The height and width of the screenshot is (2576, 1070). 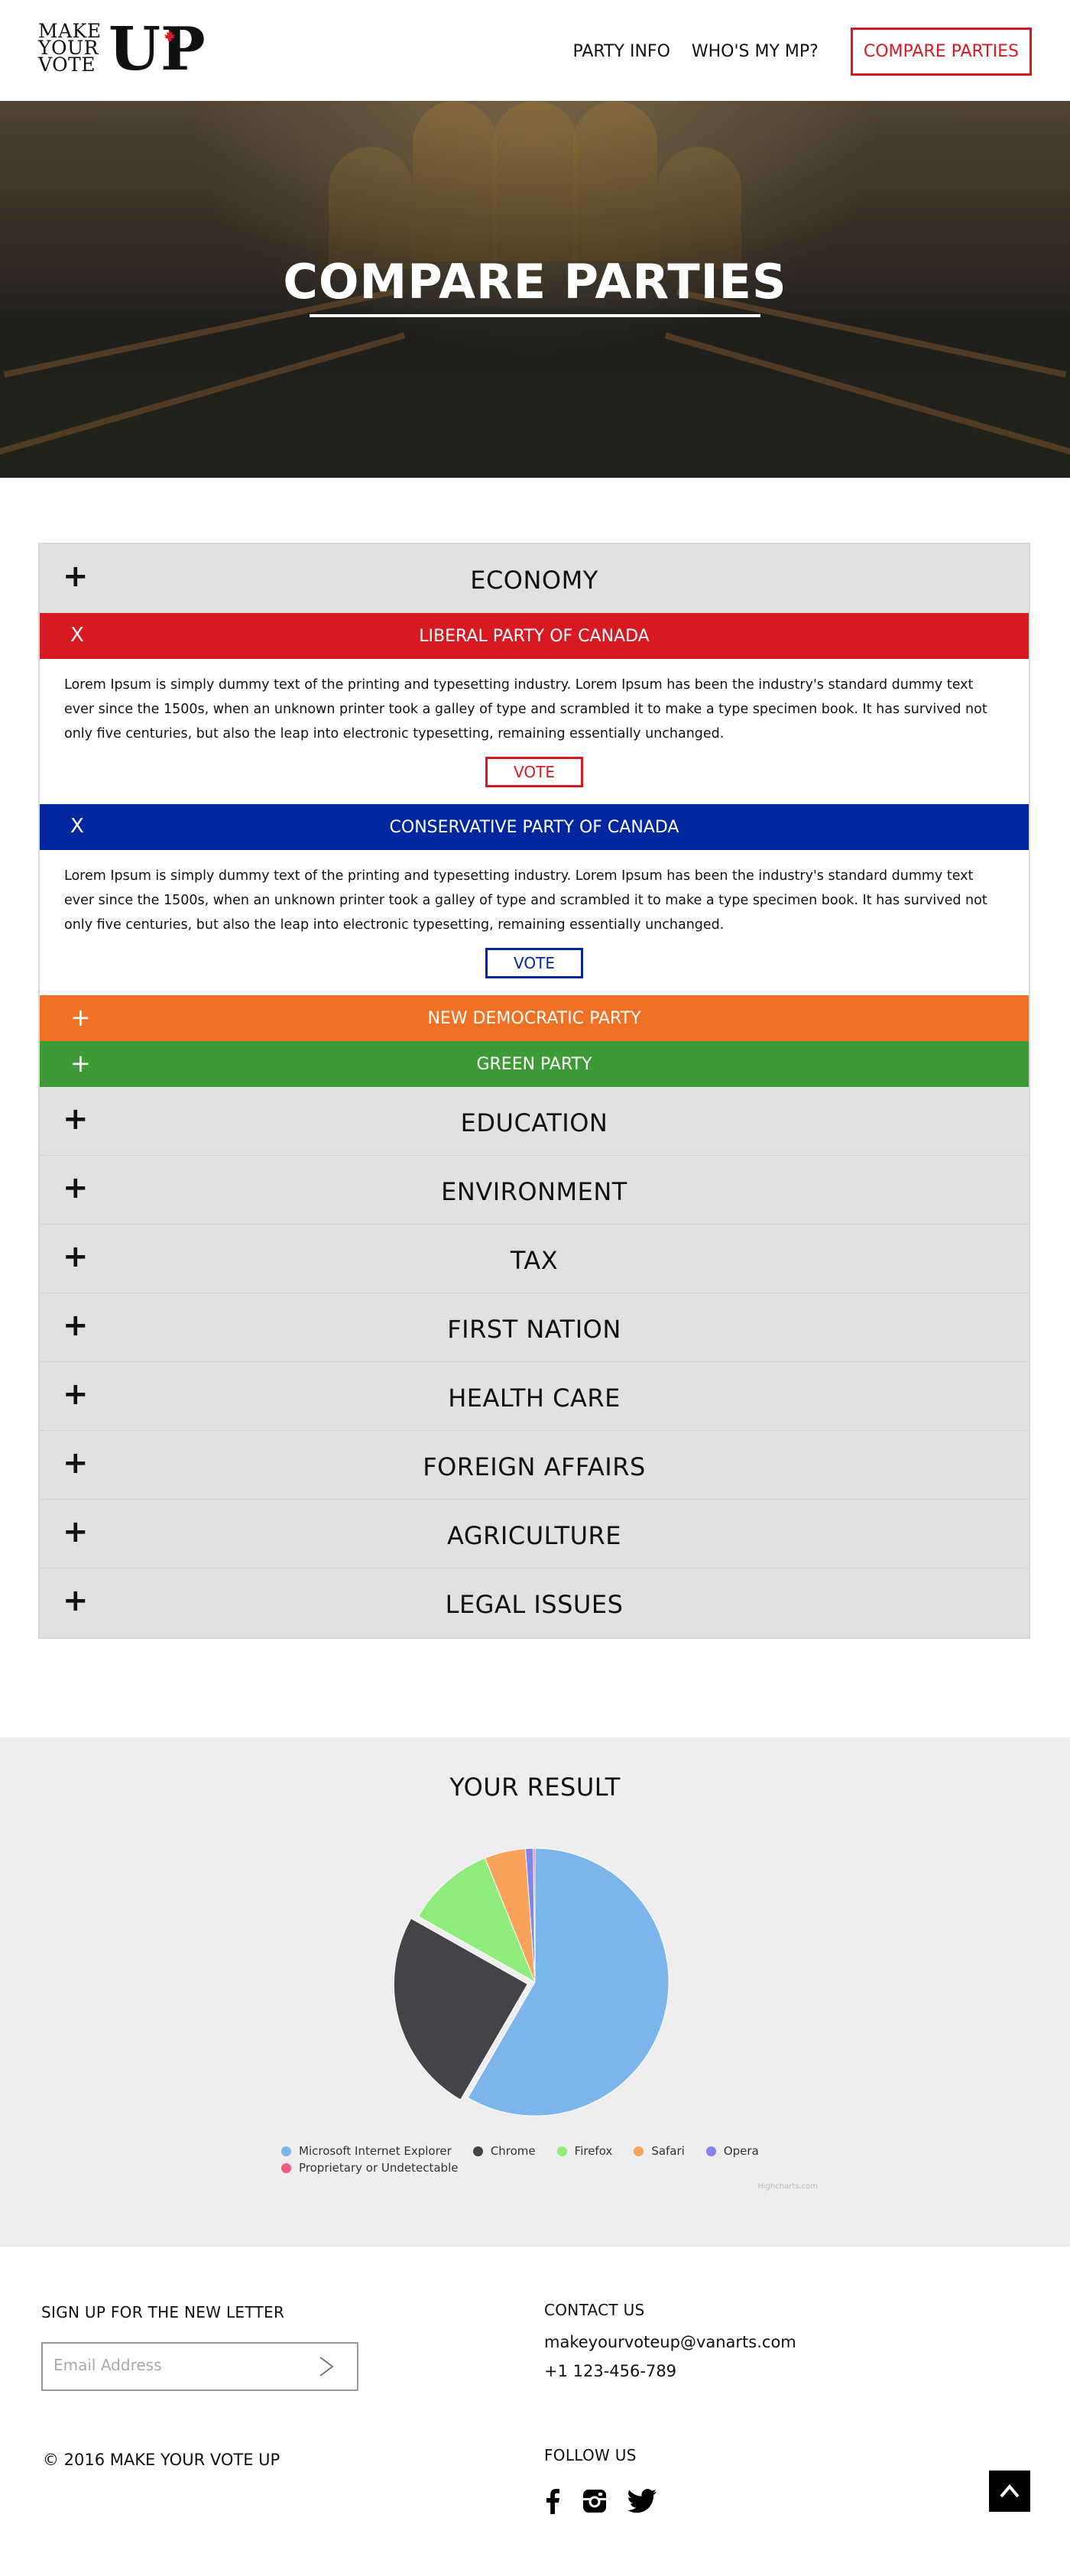 I want to click on topic-education: + EDUCATION, so click(x=534, y=1121).